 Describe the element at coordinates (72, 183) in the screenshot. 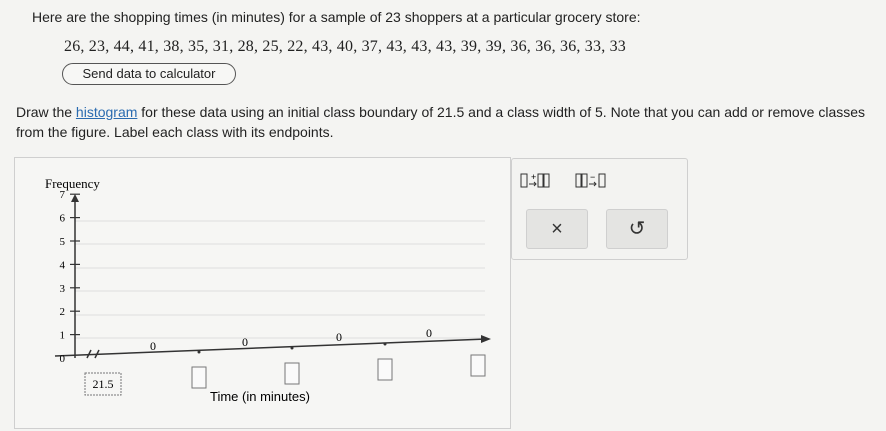

I see `y-axis-label: Frequency` at that location.